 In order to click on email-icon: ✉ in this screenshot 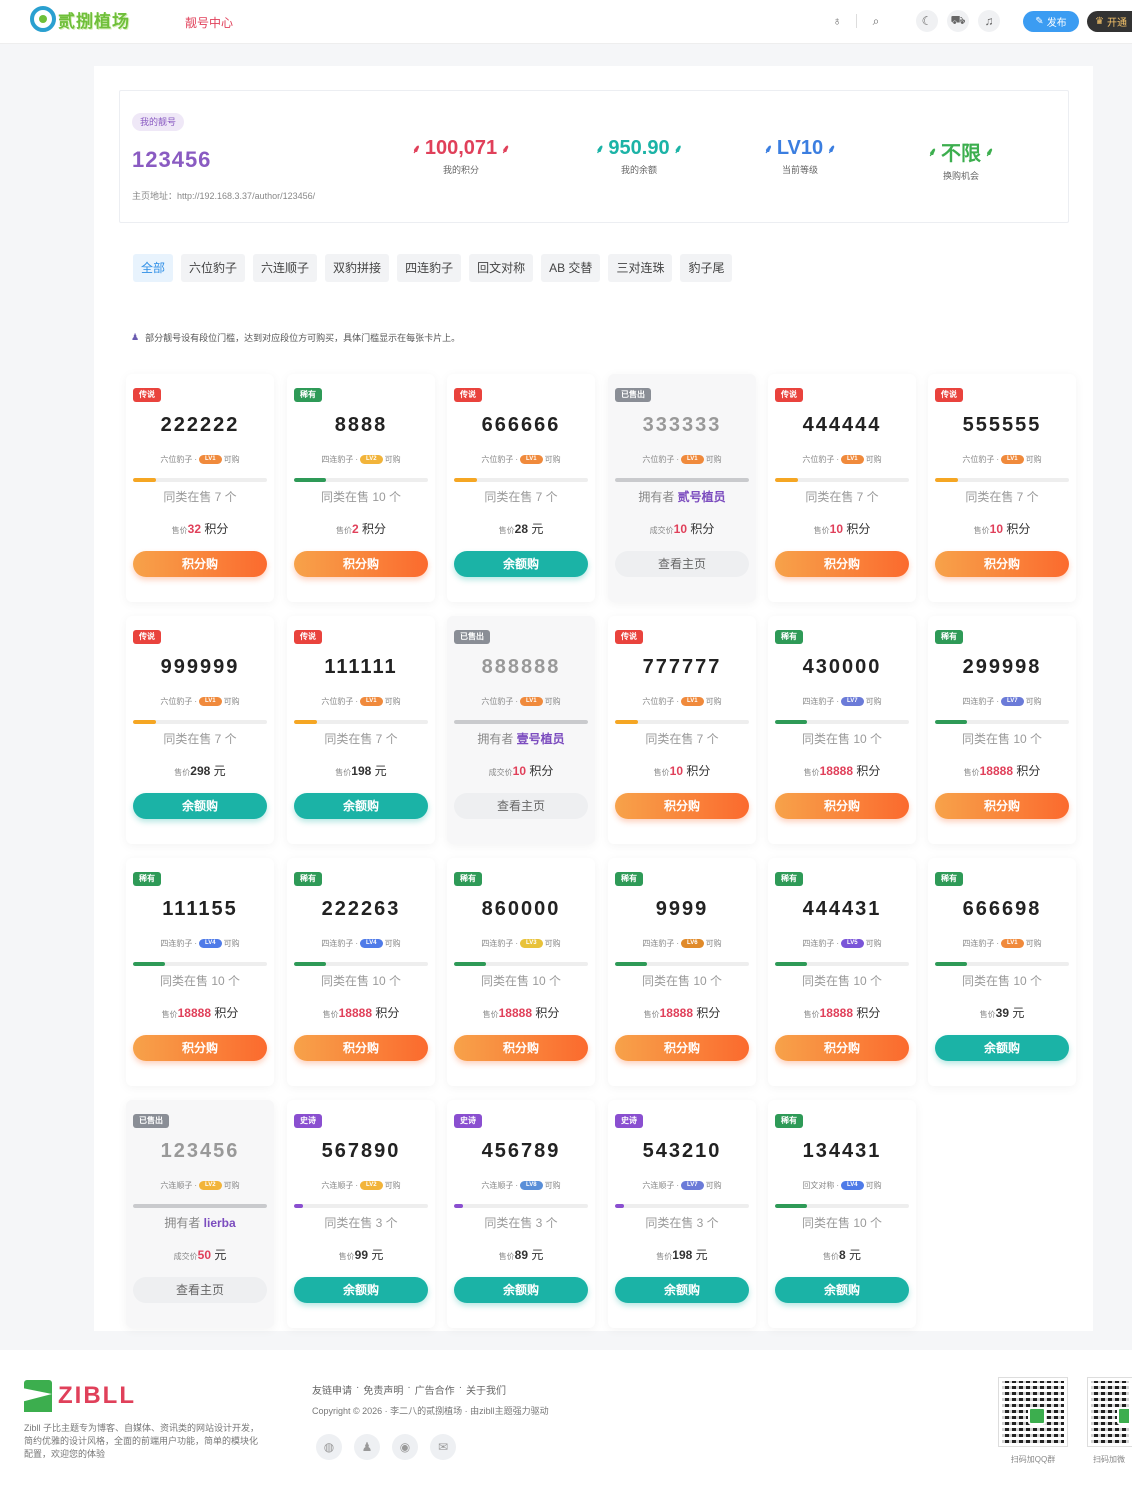, I will do `click(443, 1447)`.